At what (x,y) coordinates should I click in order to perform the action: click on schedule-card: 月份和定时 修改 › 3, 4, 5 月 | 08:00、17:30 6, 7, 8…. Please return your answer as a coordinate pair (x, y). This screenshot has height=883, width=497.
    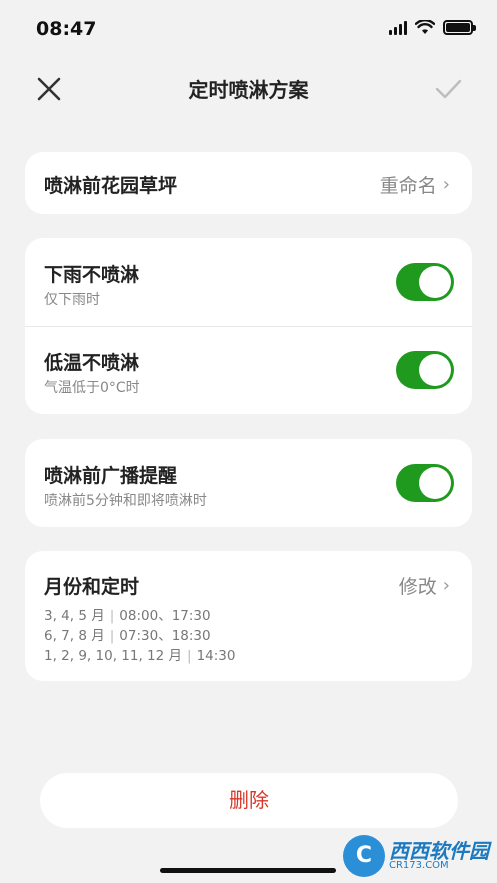
    Looking at the image, I should click on (248, 616).